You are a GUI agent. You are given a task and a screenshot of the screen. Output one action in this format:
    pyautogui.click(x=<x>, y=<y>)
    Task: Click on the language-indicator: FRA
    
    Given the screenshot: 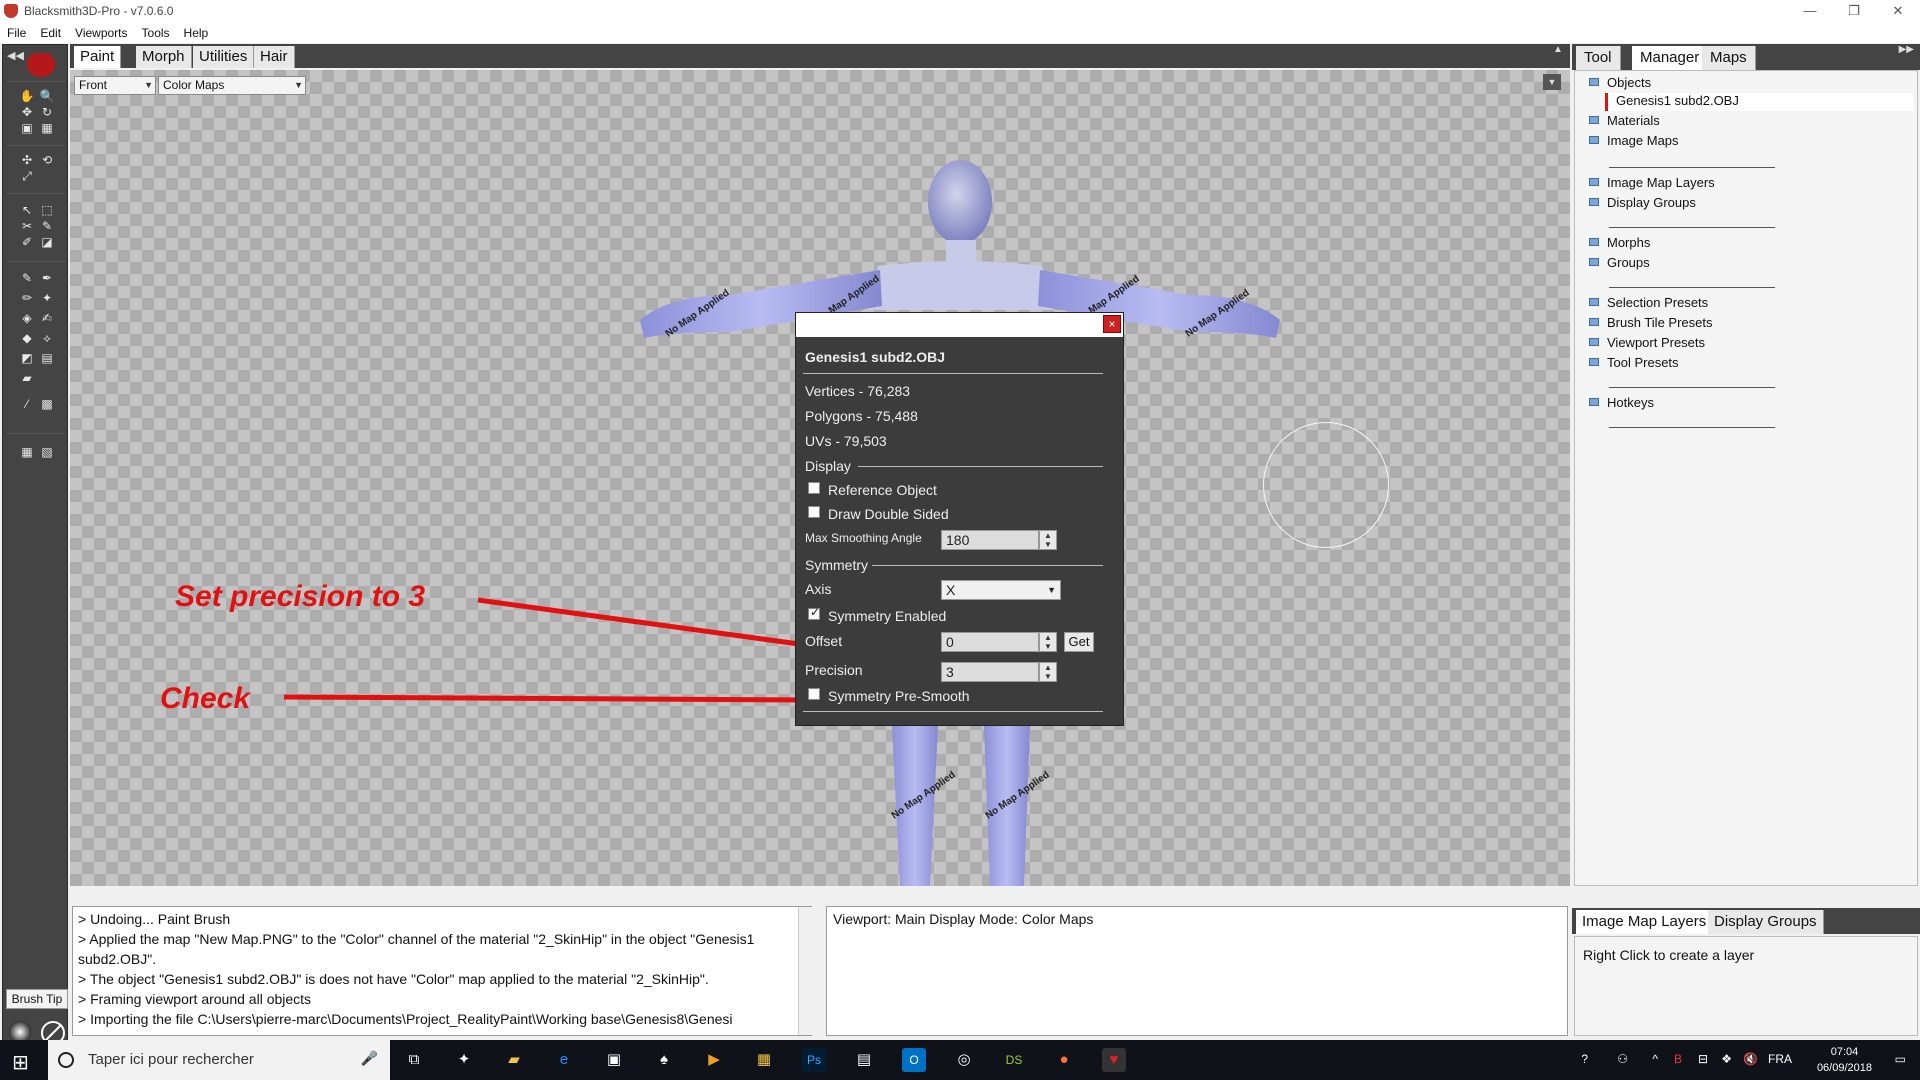 What is the action you would take?
    pyautogui.click(x=1780, y=1059)
    